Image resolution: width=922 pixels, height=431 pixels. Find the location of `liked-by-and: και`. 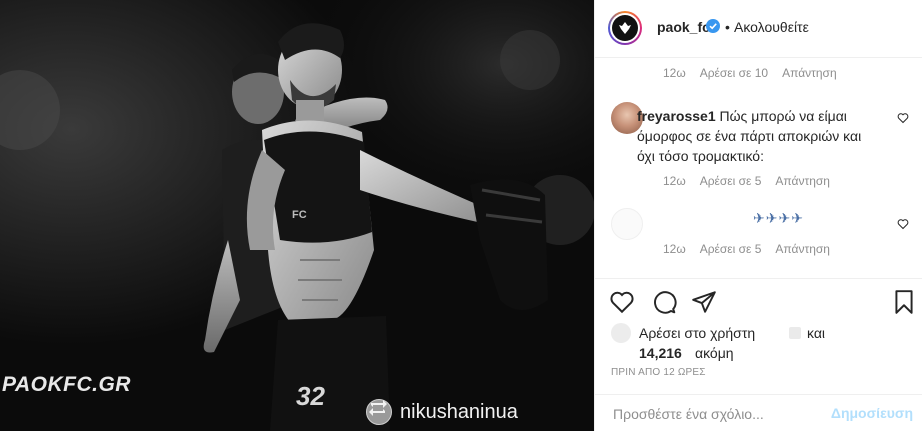

liked-by-and: και is located at coordinates (816, 333).